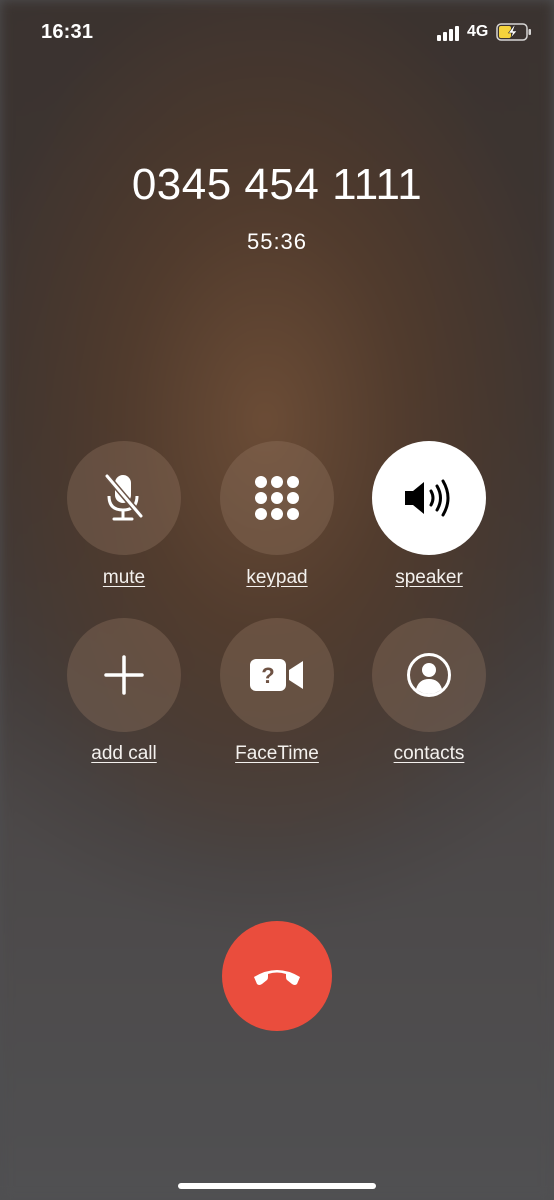 This screenshot has height=1200, width=554. I want to click on status-bar: 16:31 4G, so click(277, 33).